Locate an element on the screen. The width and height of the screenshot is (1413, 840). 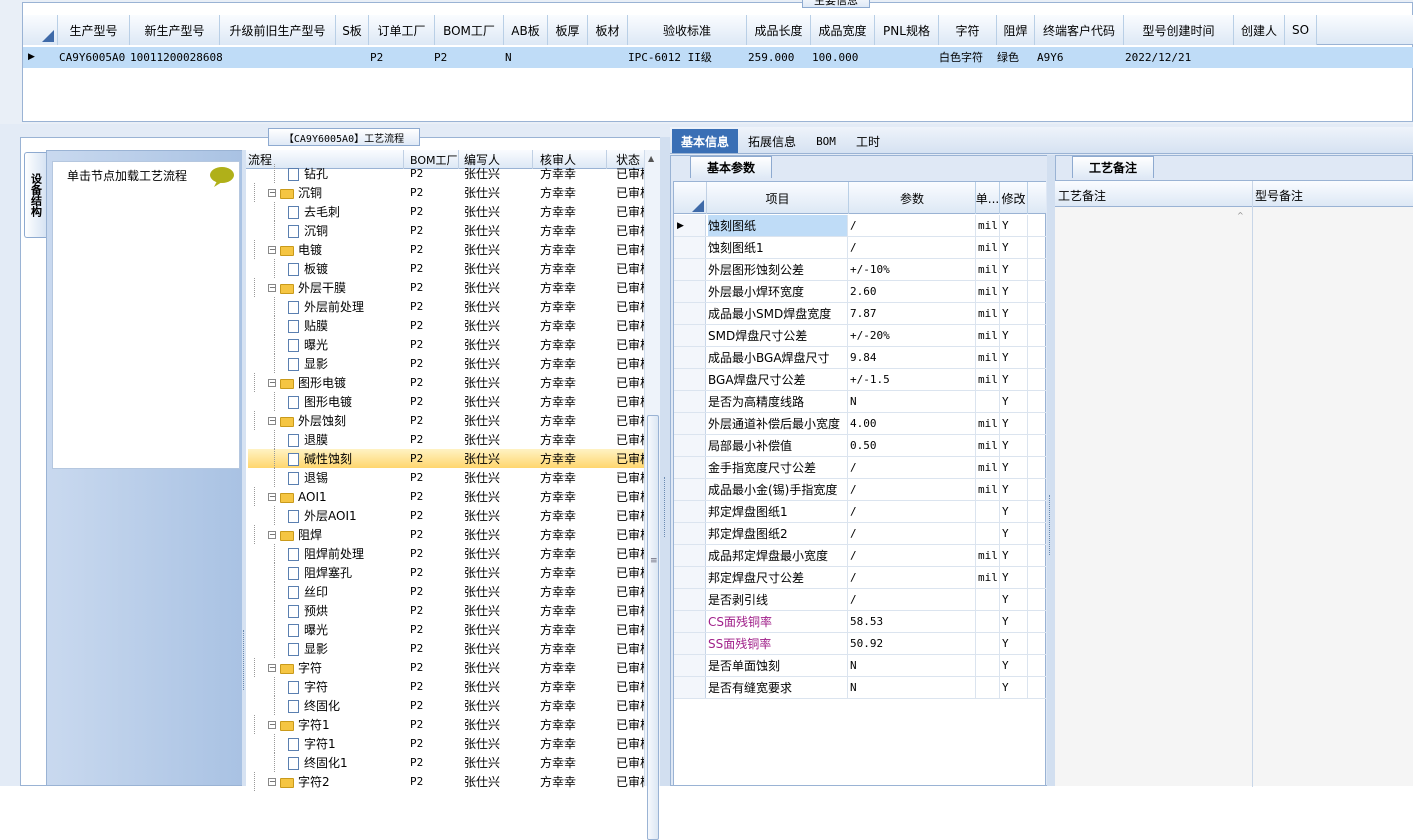
tree-node: − 沉铜 is located at coordinates (335, 192).